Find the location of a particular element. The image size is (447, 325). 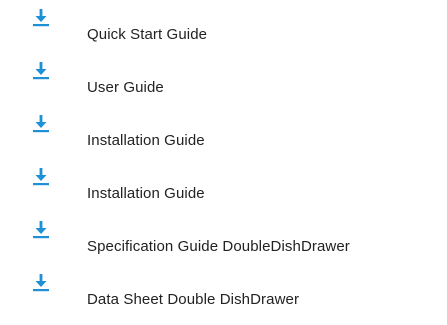

download-link-label: Quick Start Guide is located at coordinates (147, 35).